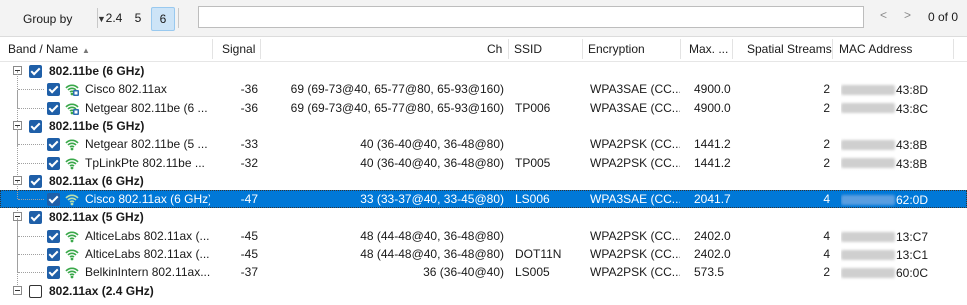 The height and width of the screenshot is (305, 967). I want to click on max-rate-value: 573.5, so click(709, 272).